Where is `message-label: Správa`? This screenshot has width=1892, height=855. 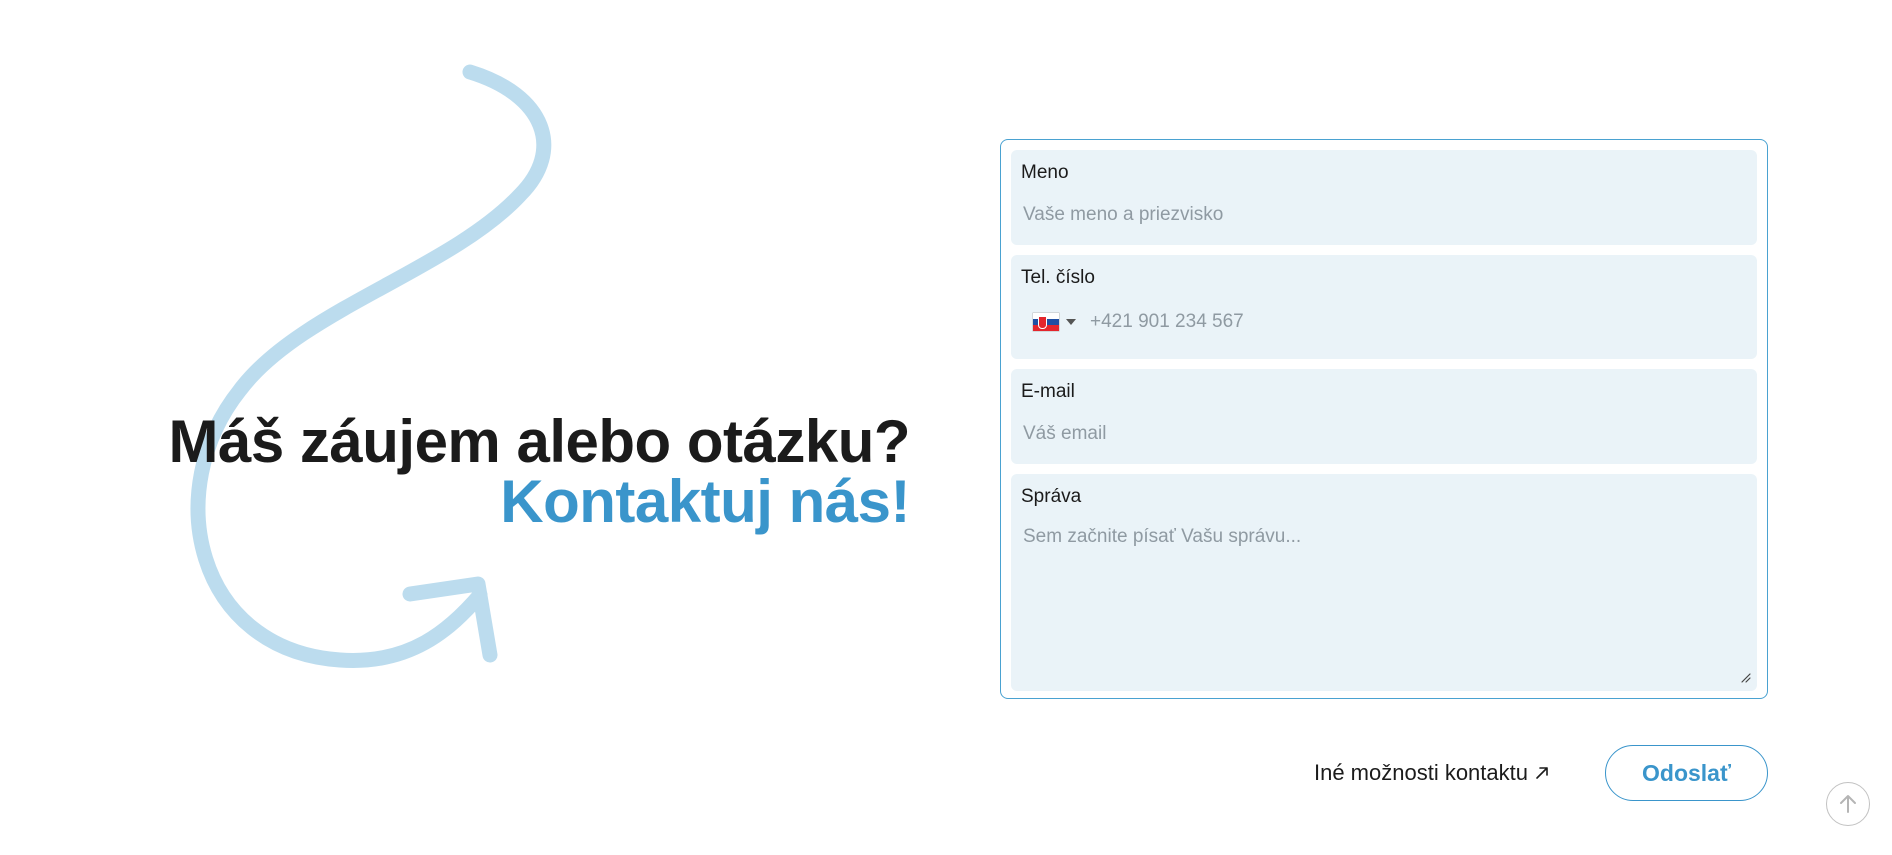
message-label: Správa is located at coordinates (1051, 496).